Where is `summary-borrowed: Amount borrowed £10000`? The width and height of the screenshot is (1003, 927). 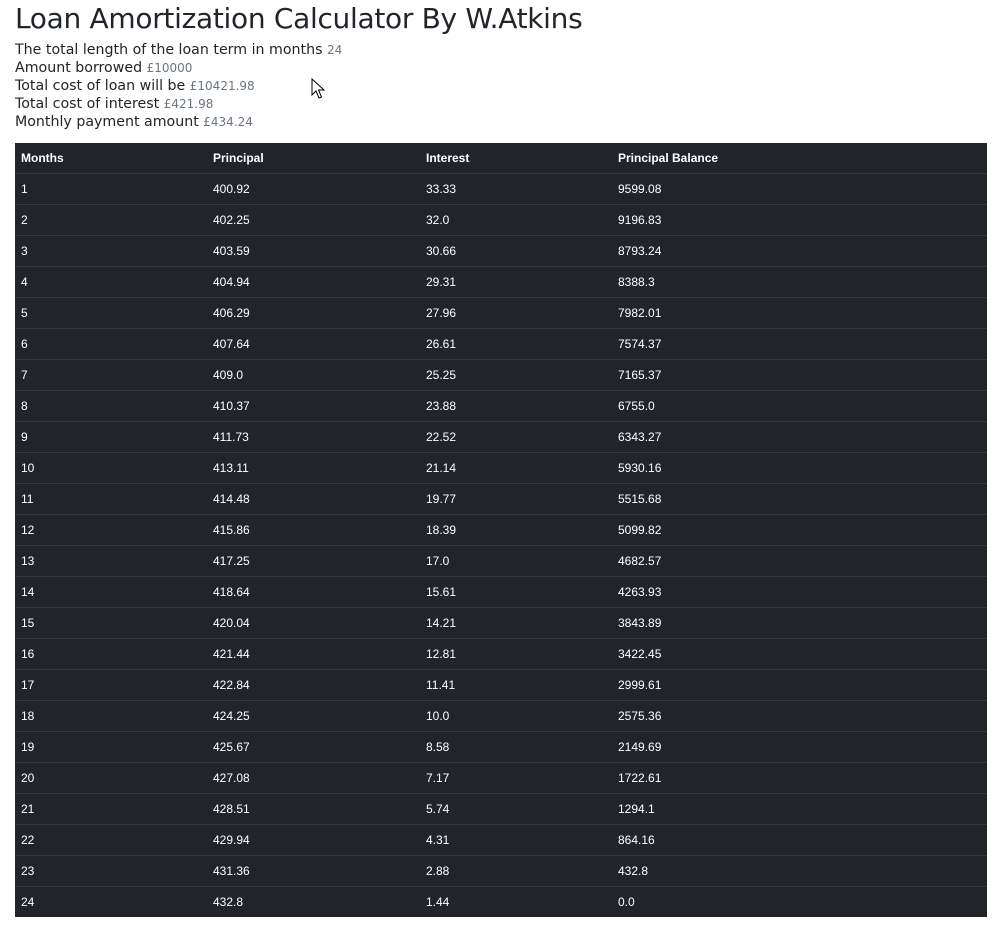
summary-borrowed: Amount borrowed £10000 is located at coordinates (178, 68).